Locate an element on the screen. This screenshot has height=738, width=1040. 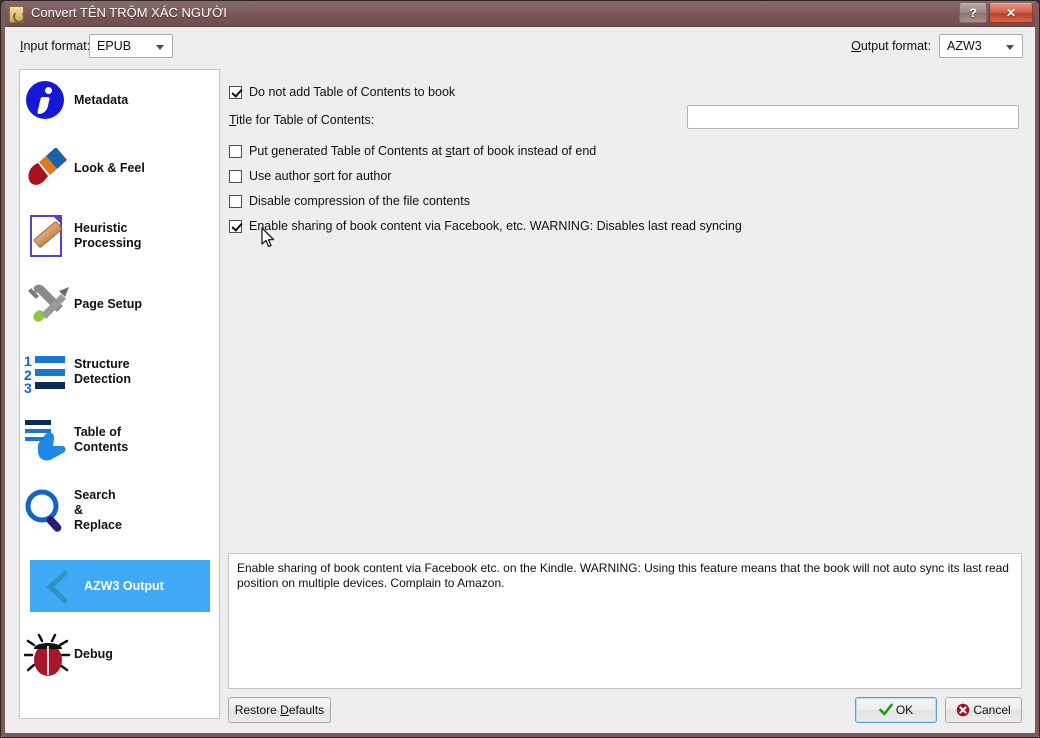
sidebar-item-label: Table of Contents is located at coordinates (101, 439).